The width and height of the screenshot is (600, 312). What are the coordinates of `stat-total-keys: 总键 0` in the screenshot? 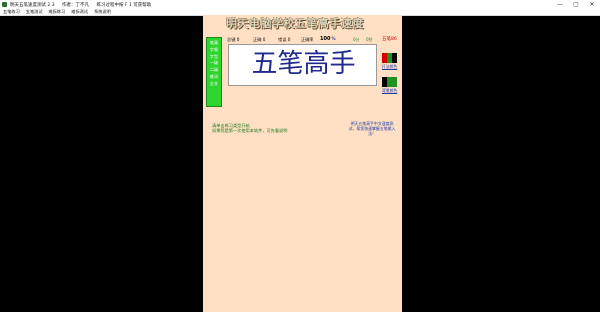 It's located at (233, 40).